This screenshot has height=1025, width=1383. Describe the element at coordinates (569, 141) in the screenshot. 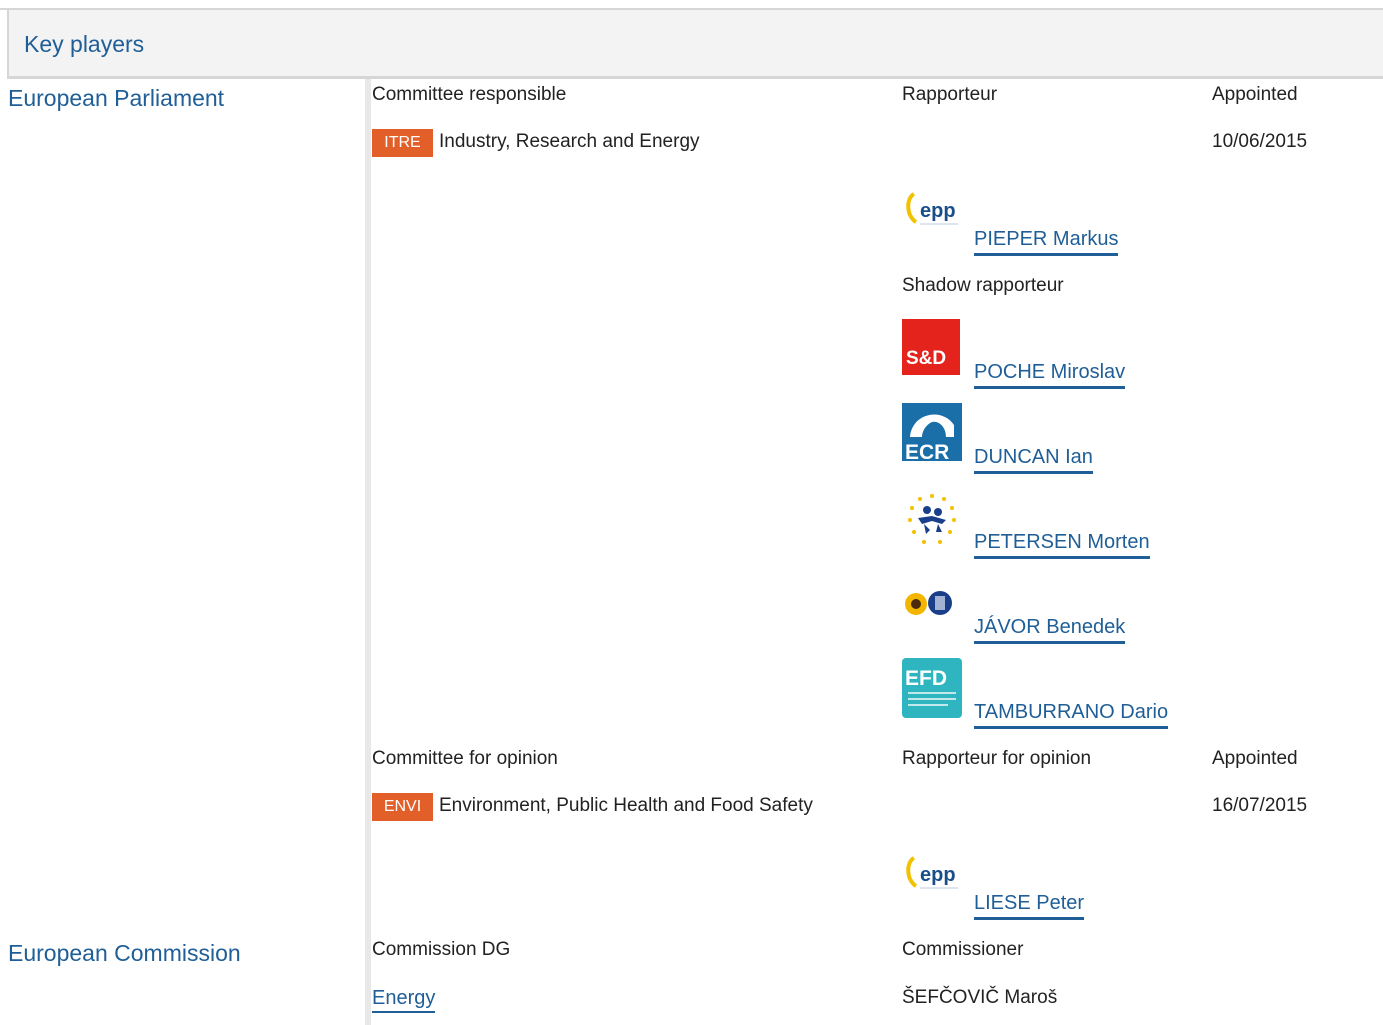

I see `committee-name: Industry, Research and Energy` at that location.